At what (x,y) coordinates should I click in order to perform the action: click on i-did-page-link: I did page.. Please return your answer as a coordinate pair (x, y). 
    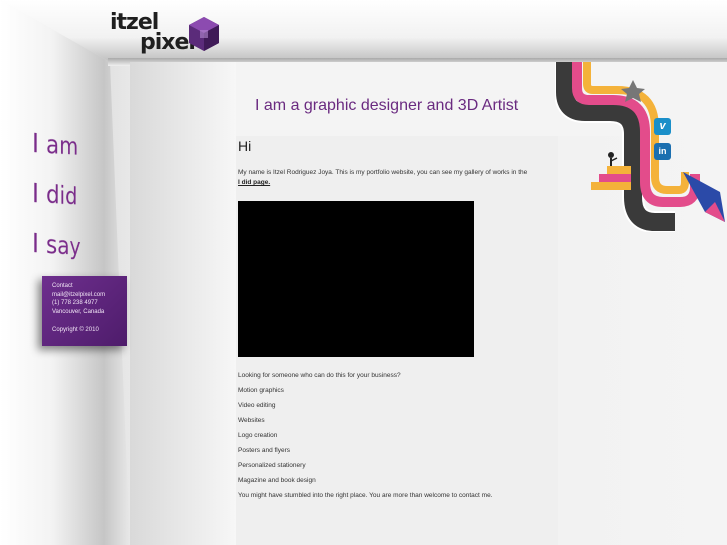
    Looking at the image, I should click on (254, 182).